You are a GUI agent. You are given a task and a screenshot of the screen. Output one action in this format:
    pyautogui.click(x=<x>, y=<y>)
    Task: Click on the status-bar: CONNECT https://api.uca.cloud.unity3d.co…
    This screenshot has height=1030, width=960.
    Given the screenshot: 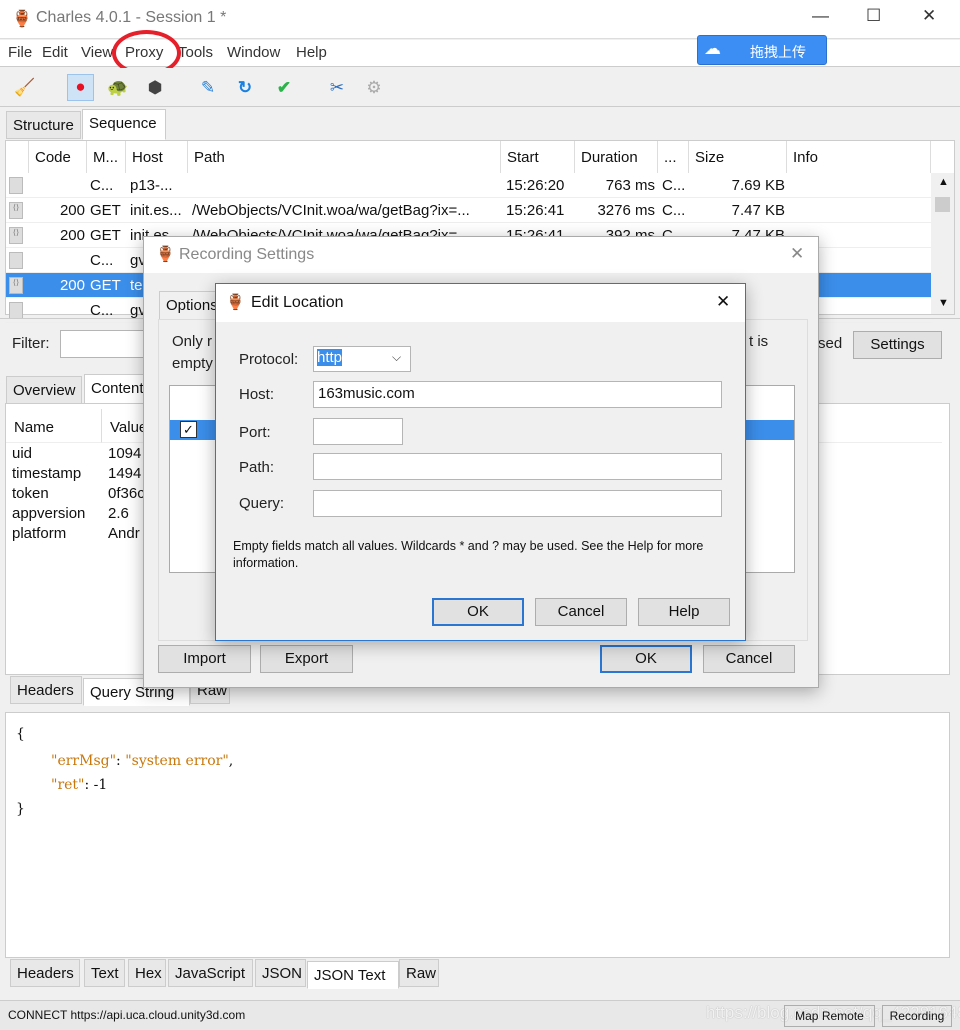 What is the action you would take?
    pyautogui.click(x=480, y=1015)
    